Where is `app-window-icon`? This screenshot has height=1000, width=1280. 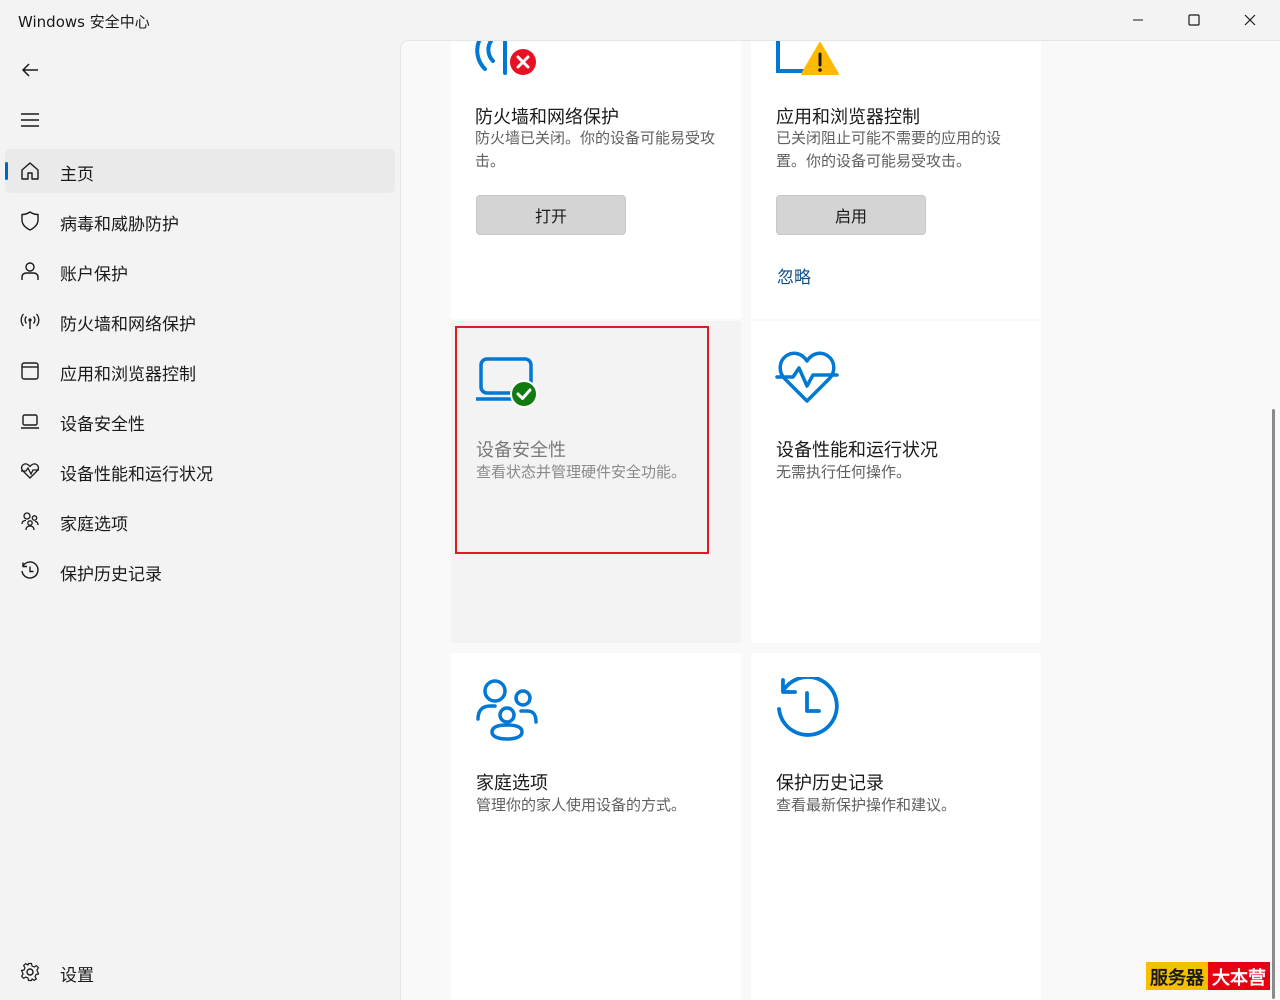
app-window-icon is located at coordinates (30, 371).